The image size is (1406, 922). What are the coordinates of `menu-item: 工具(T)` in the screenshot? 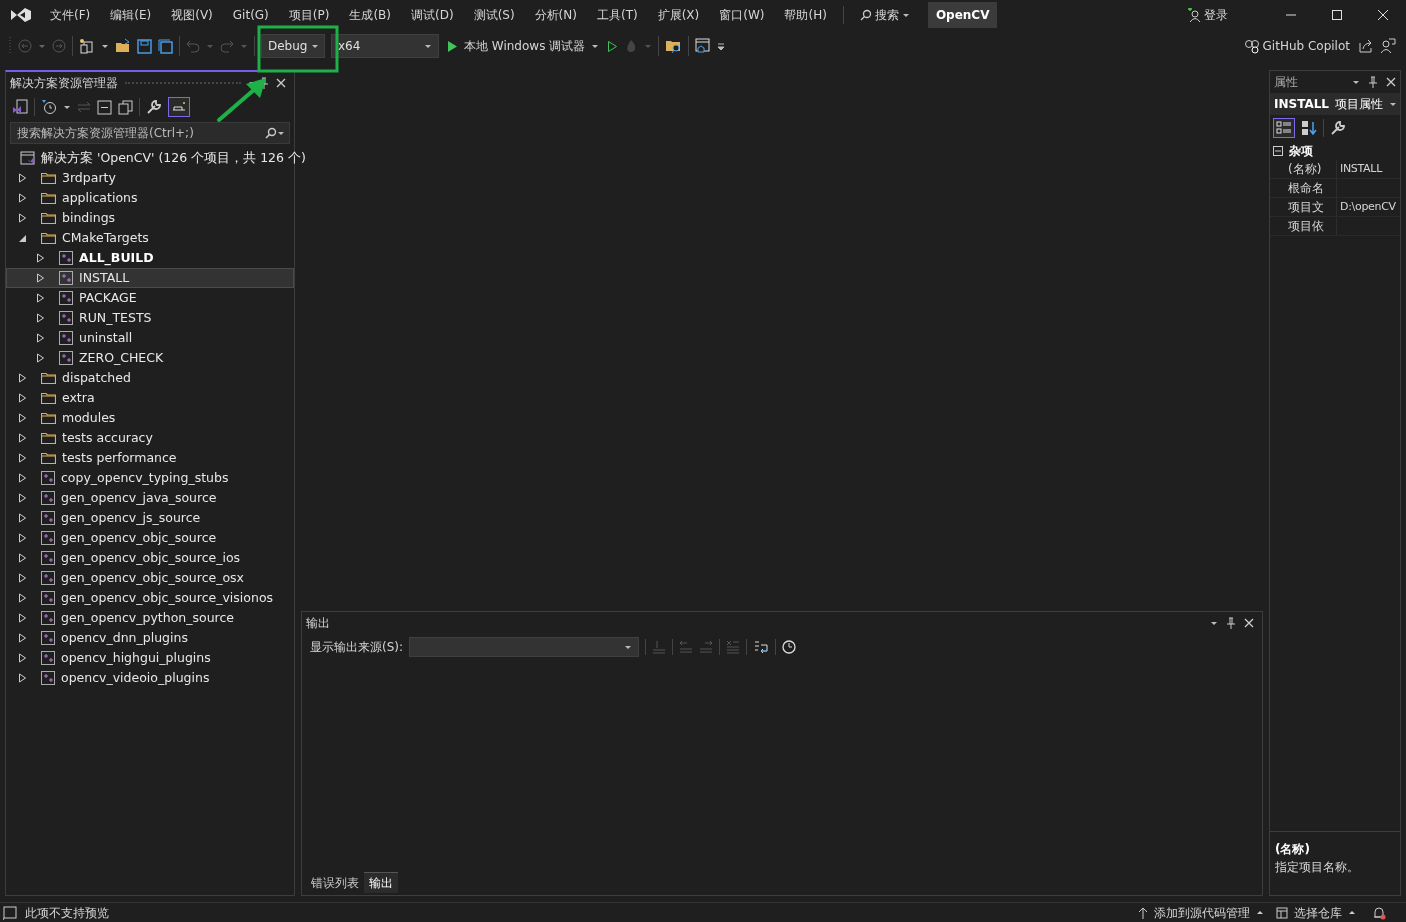 It's located at (617, 15).